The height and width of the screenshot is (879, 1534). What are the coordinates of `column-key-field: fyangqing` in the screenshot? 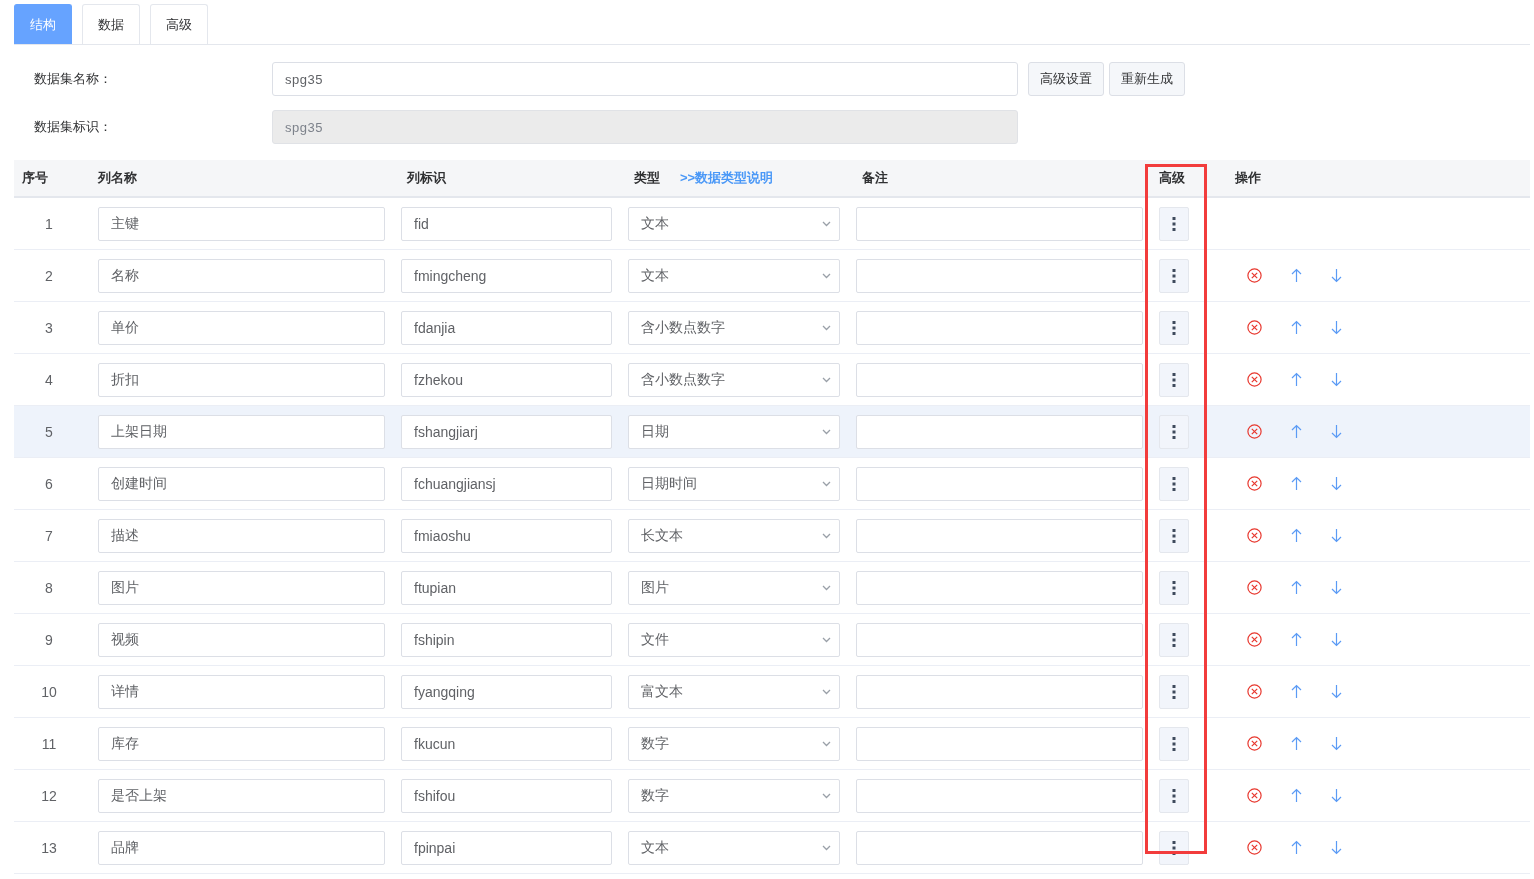 It's located at (506, 691).